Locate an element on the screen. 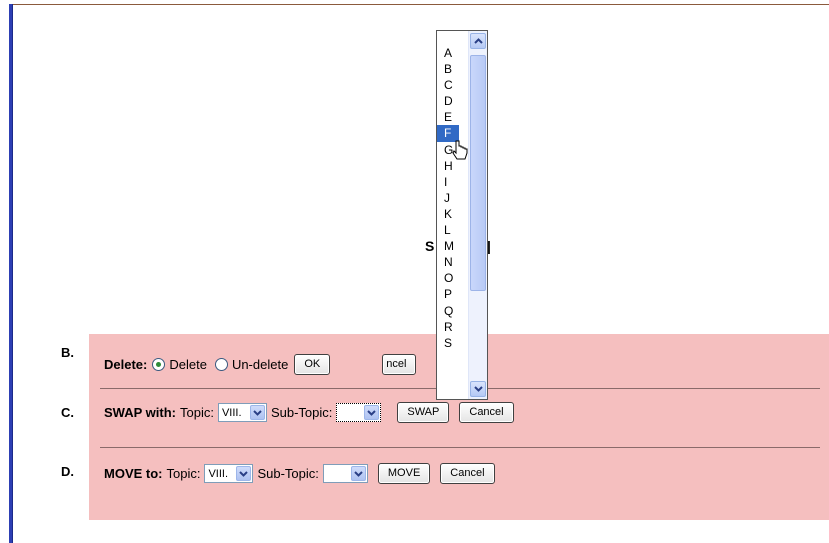 The height and width of the screenshot is (543, 829). swap-row: SWAP with: Topic: VIII. Sub-Topic is located at coordinates (309, 412).